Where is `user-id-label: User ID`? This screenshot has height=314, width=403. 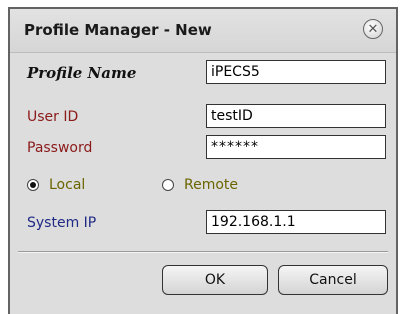 user-id-label: User ID is located at coordinates (53, 117).